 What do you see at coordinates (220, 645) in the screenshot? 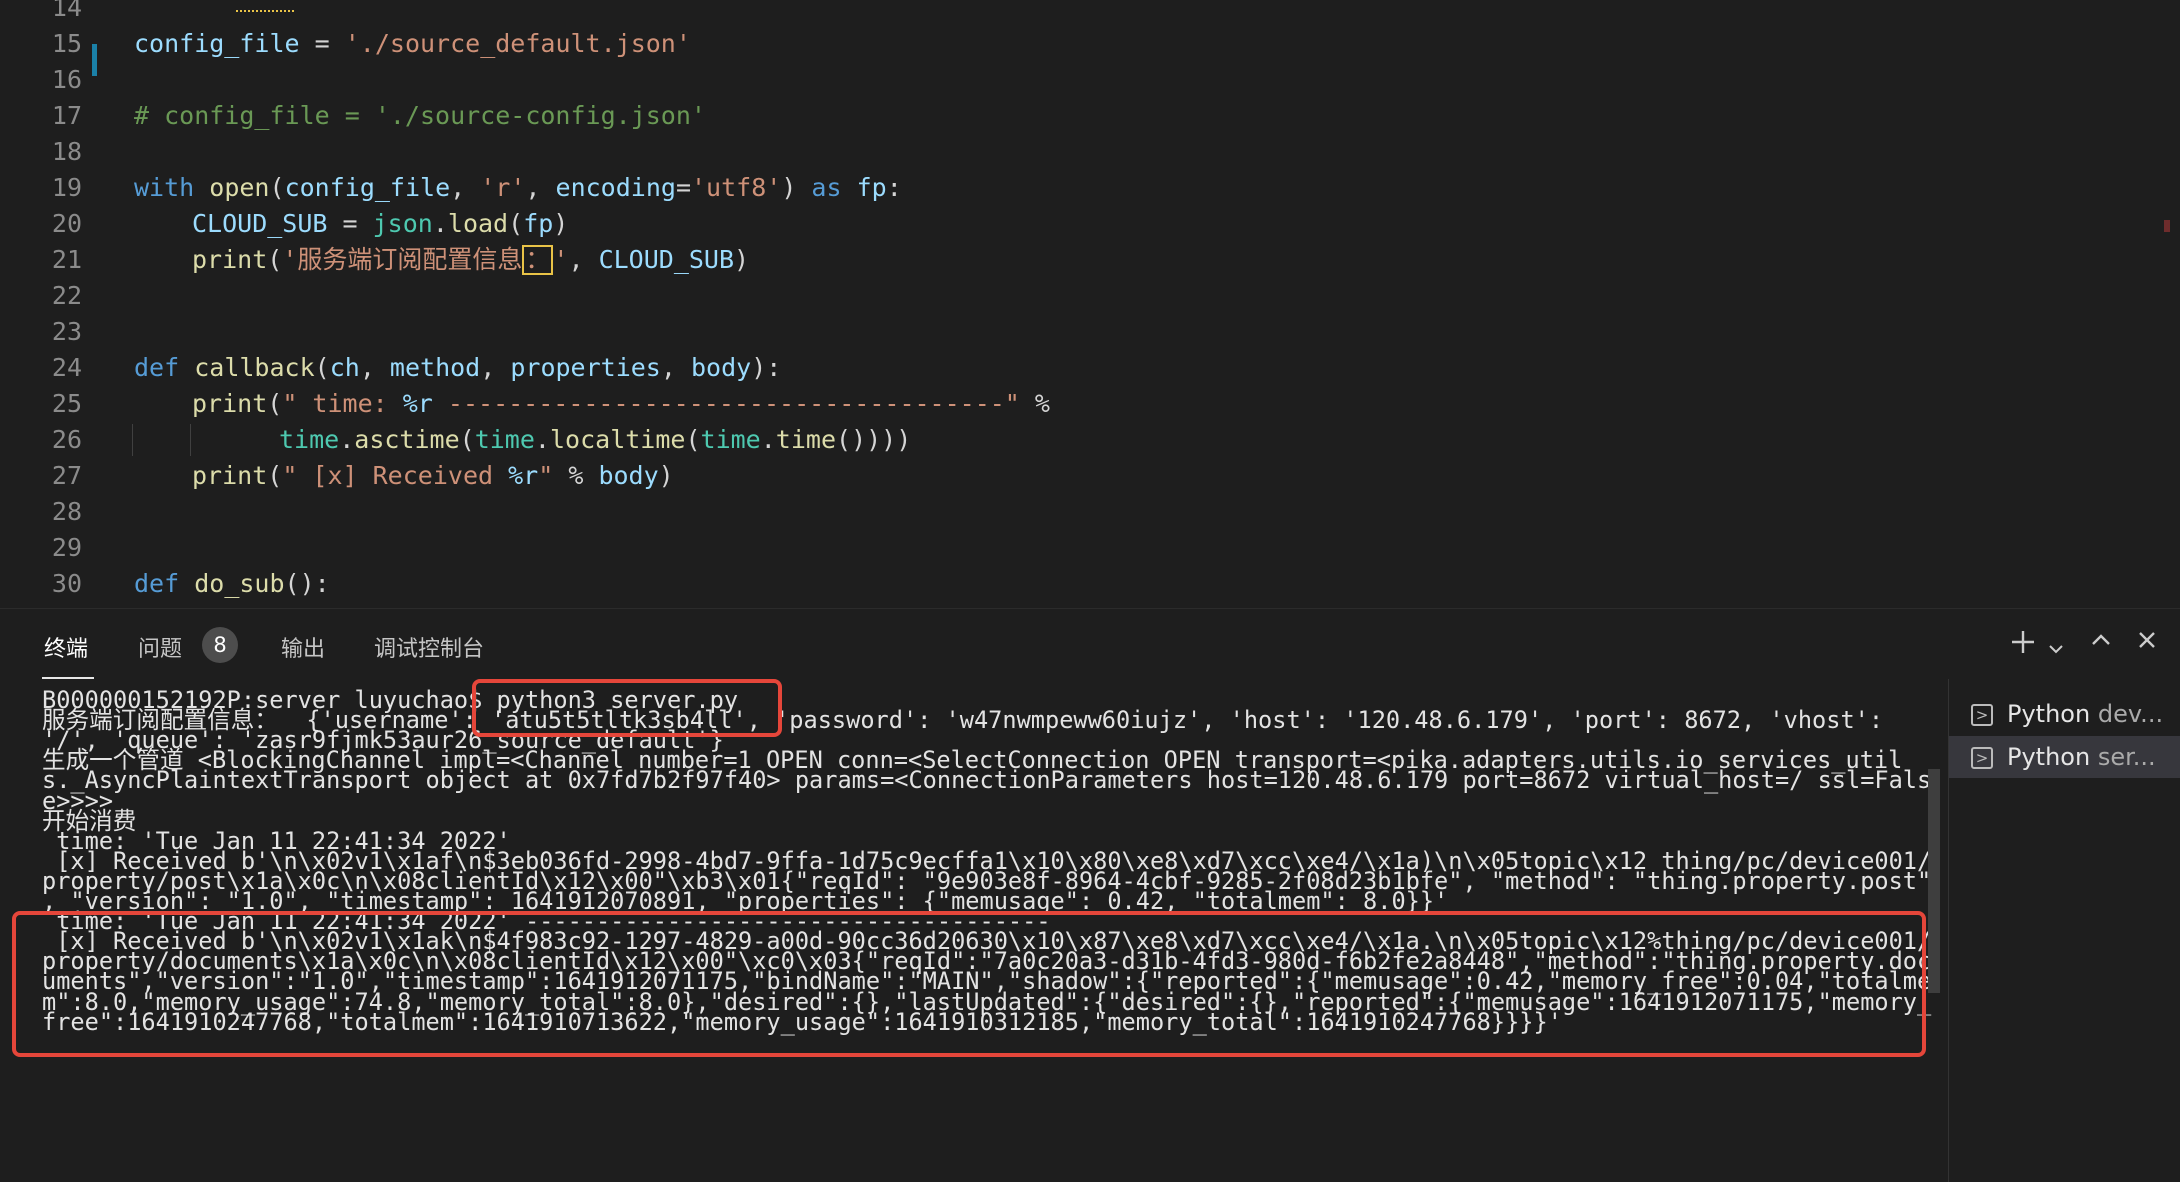
I see `problems-count-badge: 8` at bounding box center [220, 645].